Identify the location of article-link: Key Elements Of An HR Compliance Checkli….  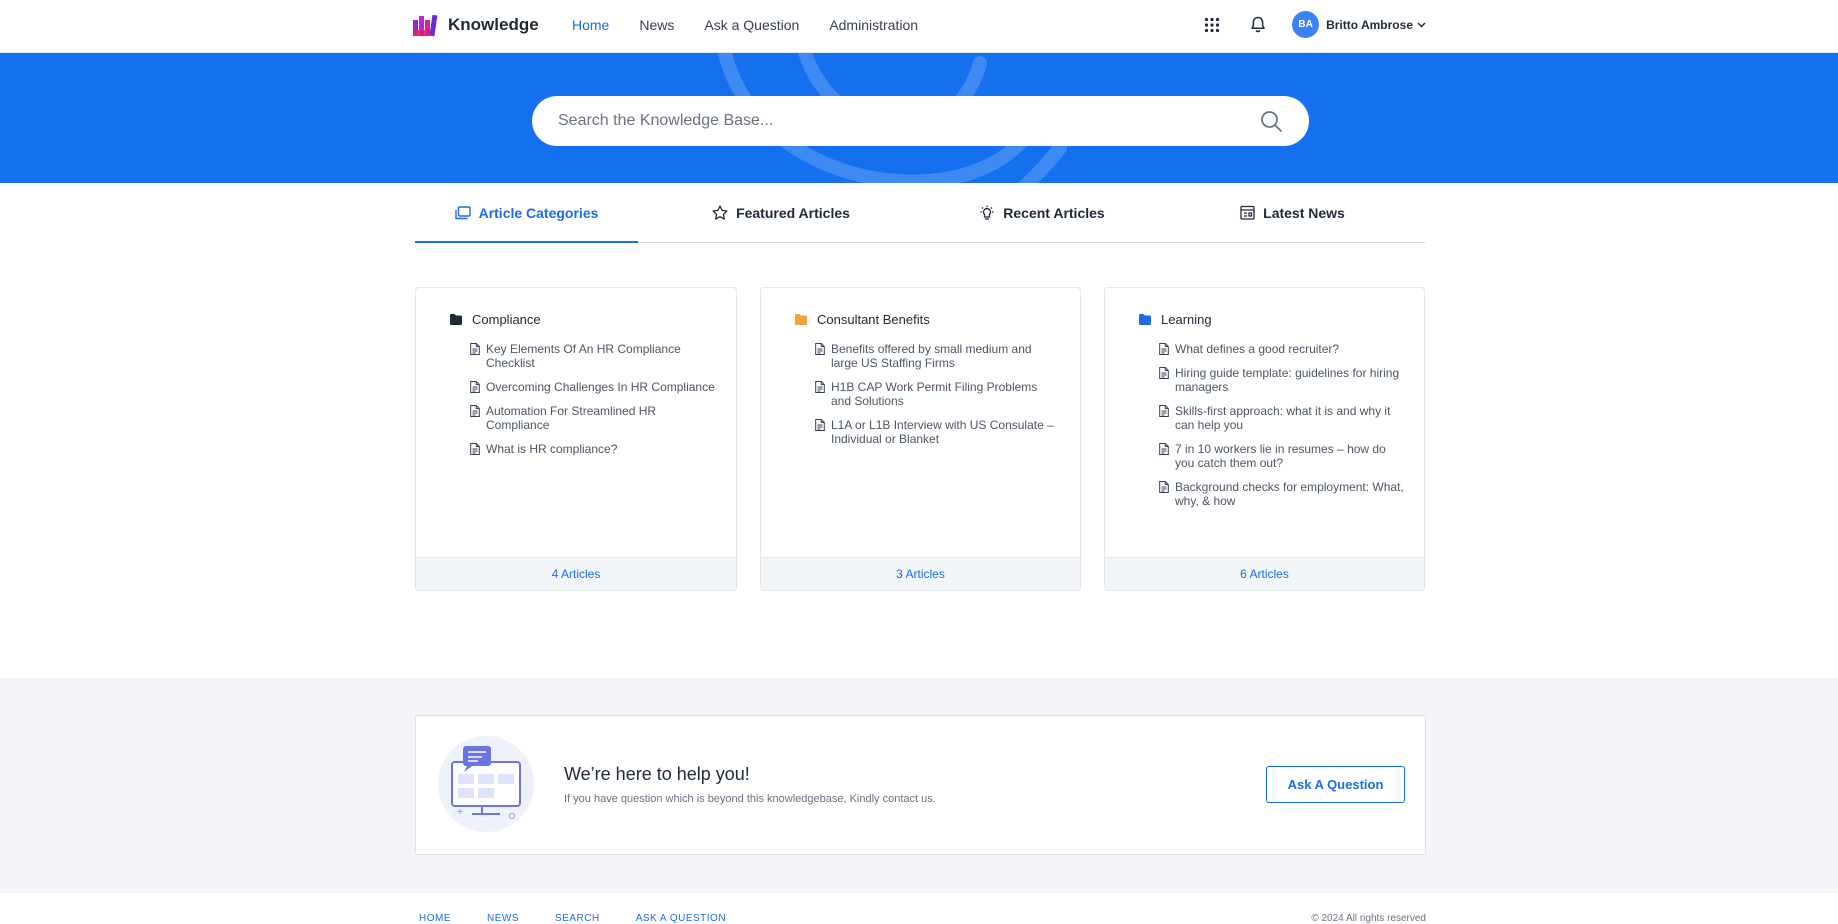
(593, 356).